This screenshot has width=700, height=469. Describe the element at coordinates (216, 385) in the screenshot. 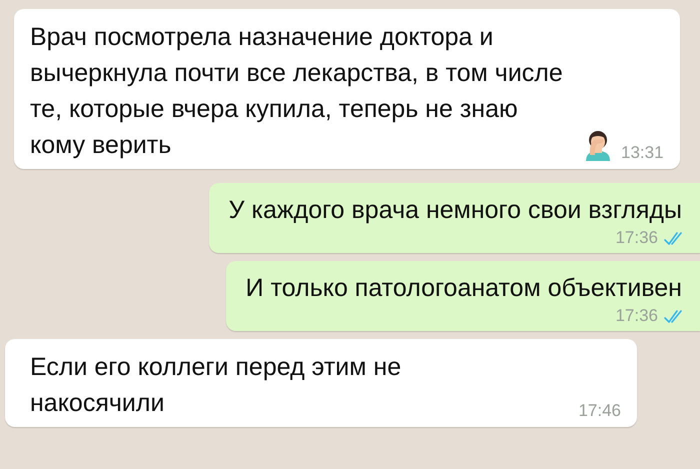

I see `message-text: Если его коллеги перед этим не накосячили` at that location.